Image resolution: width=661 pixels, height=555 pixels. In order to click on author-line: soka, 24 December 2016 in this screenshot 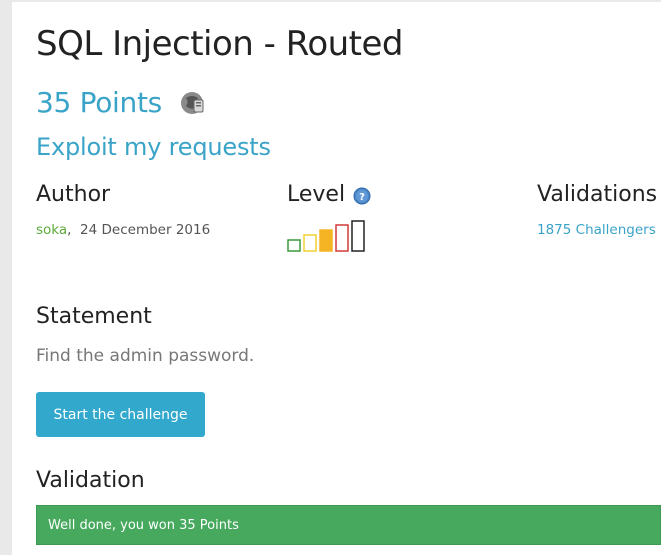, I will do `click(123, 230)`.